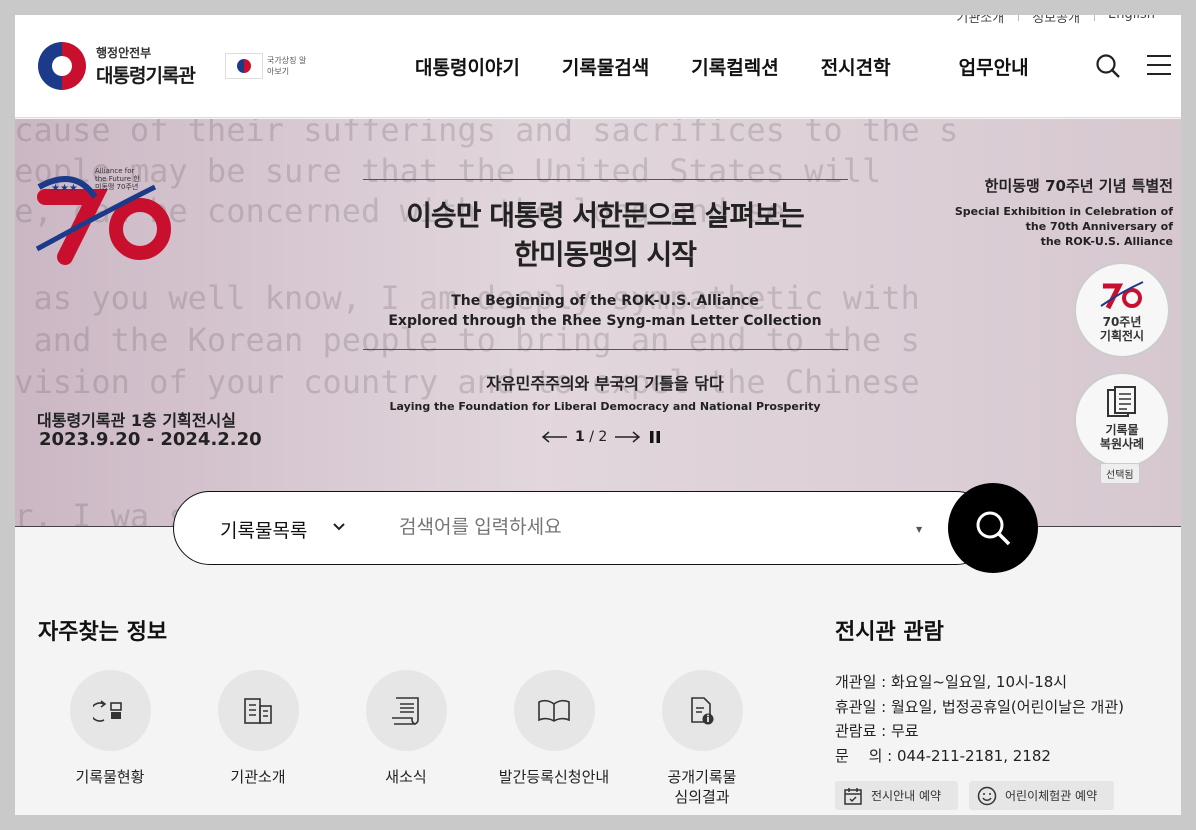  I want to click on news-icon, so click(406, 710).